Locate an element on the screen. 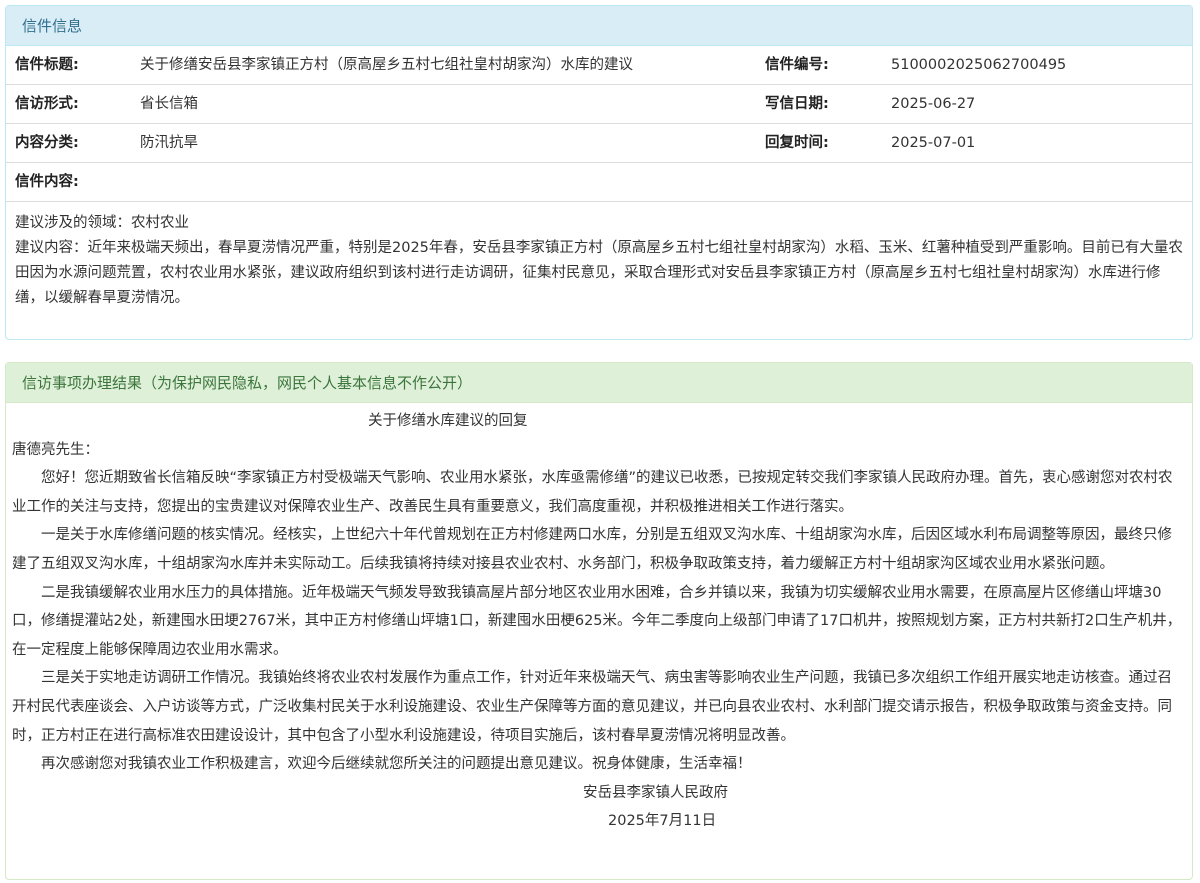 This screenshot has height=883, width=1200. reply-signature: 安岳县李家镇人民政府 is located at coordinates (655, 792).